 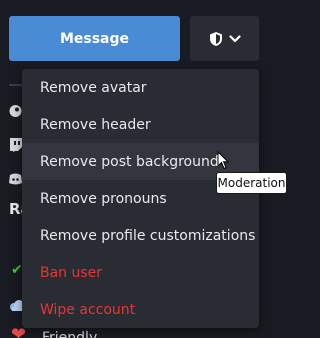 What do you see at coordinates (140, 272) in the screenshot?
I see `menu-item-ban-user: Ban user` at bounding box center [140, 272].